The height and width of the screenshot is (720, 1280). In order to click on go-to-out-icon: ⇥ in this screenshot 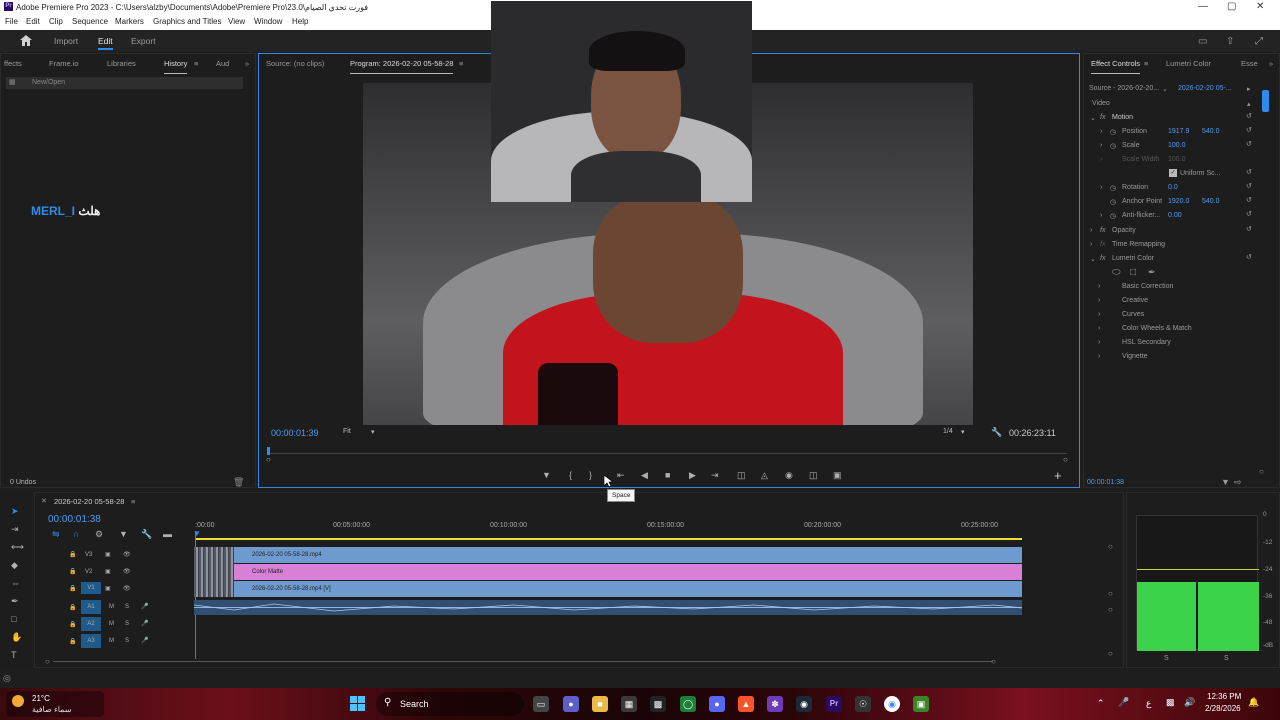, I will do `click(715, 475)`.